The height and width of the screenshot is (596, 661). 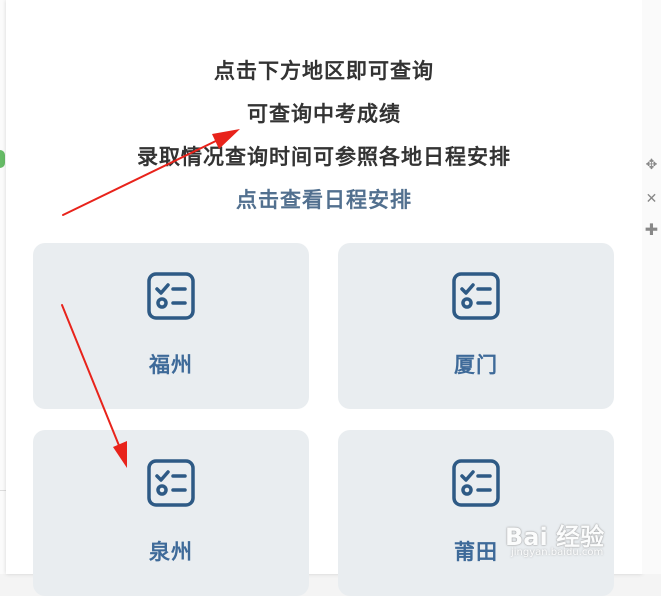 What do you see at coordinates (2, 159) in the screenshot?
I see `left-edge-indicator` at bounding box center [2, 159].